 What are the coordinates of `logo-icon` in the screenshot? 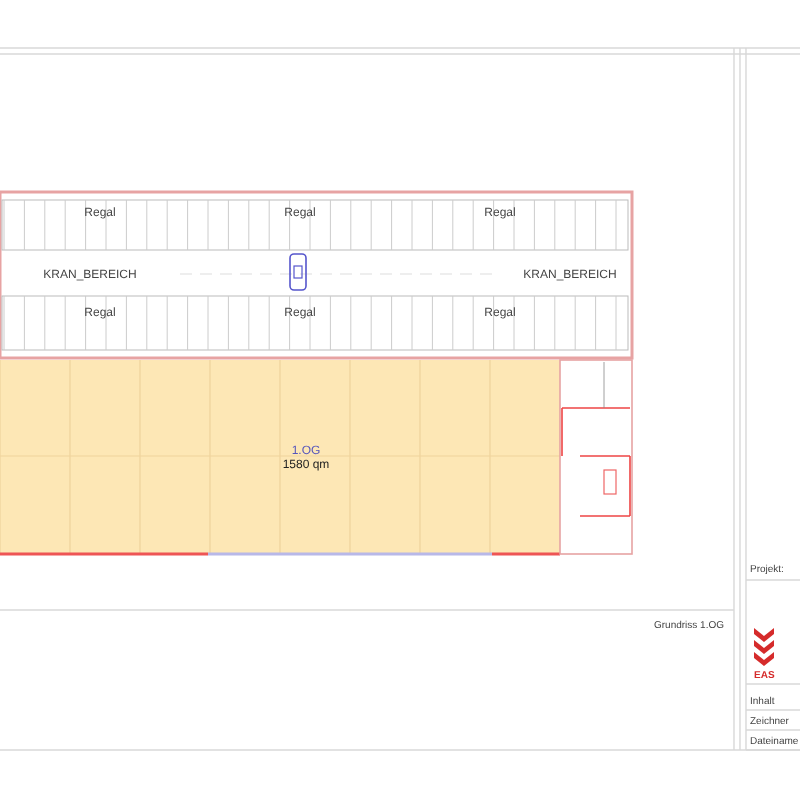 It's located at (764, 647).